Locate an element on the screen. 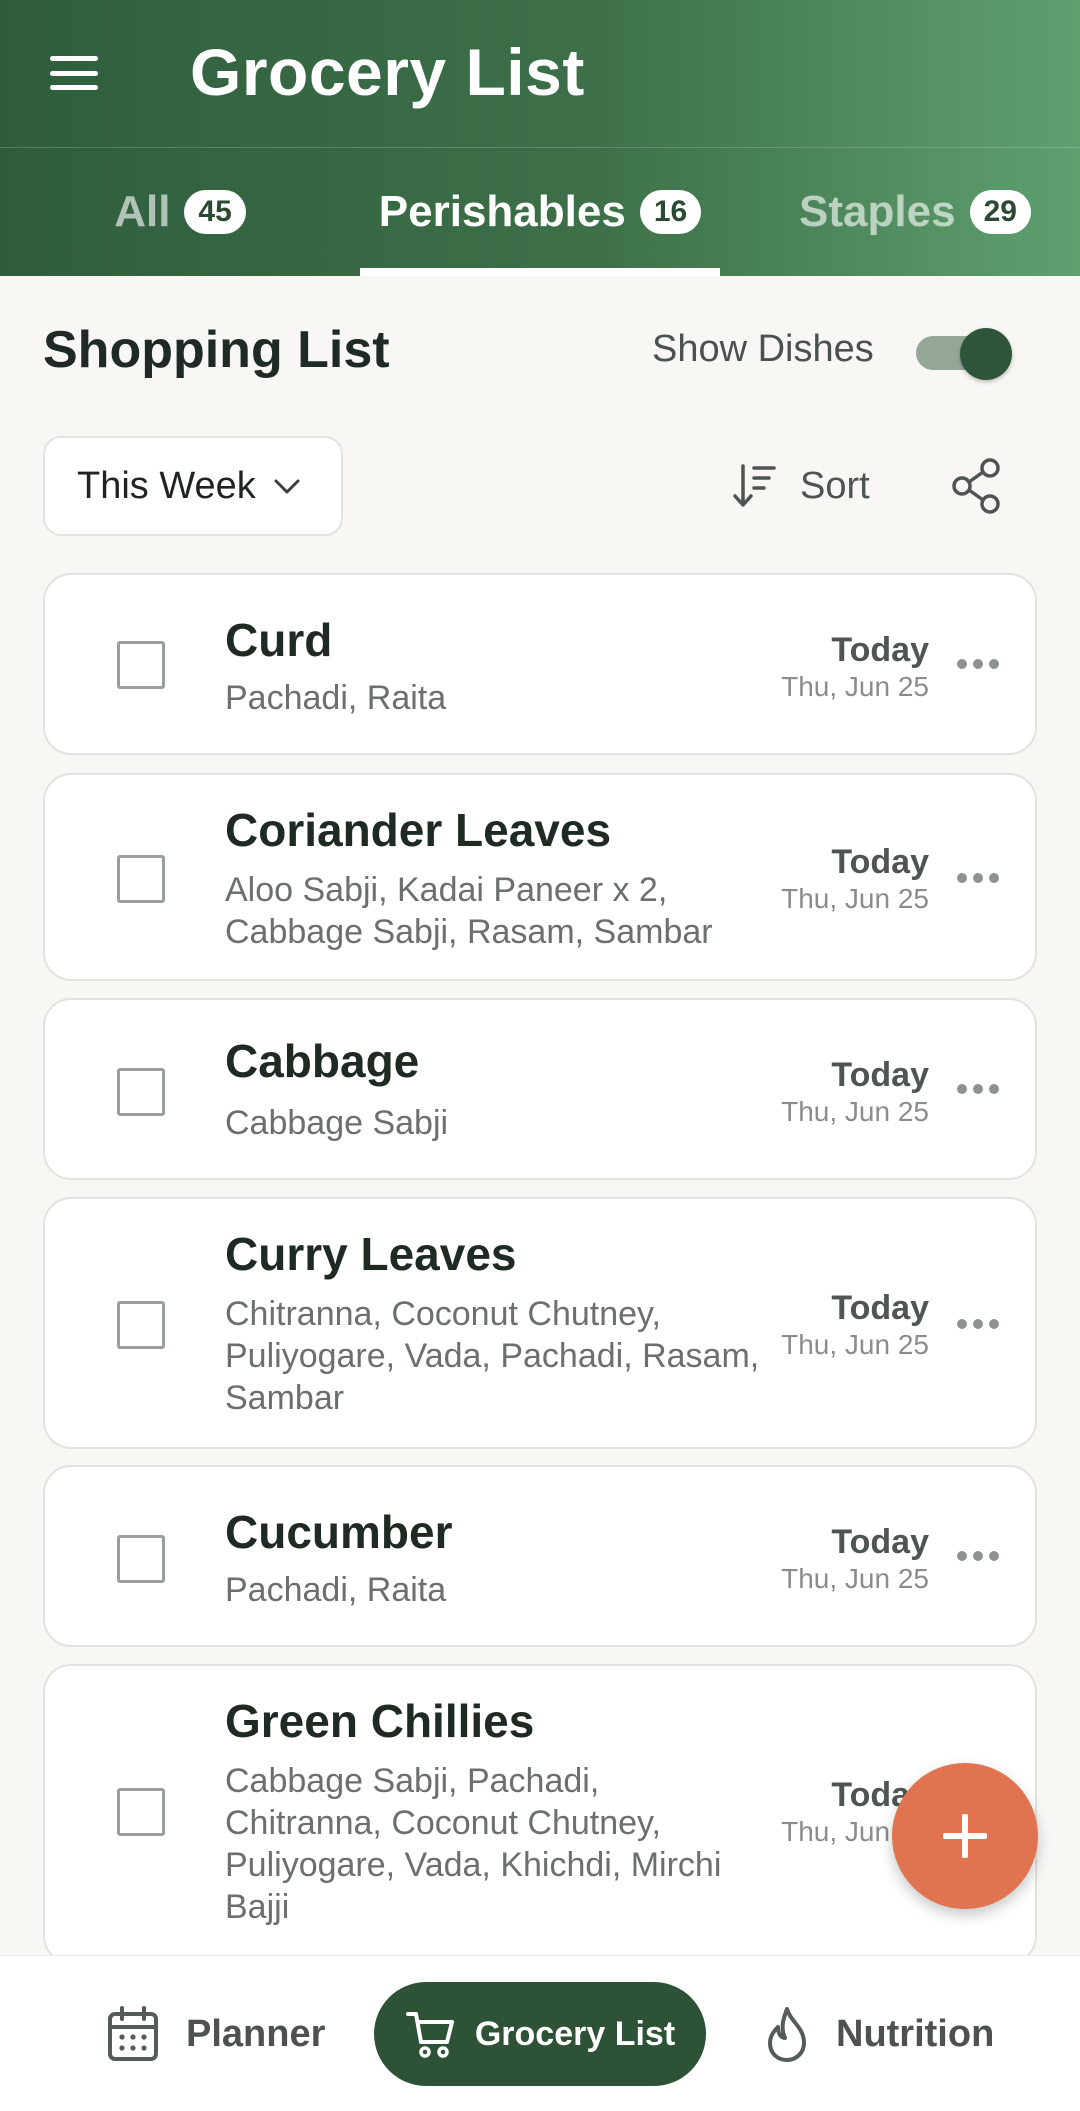 The image size is (1080, 2111). sort-button: Sort is located at coordinates (801, 486).